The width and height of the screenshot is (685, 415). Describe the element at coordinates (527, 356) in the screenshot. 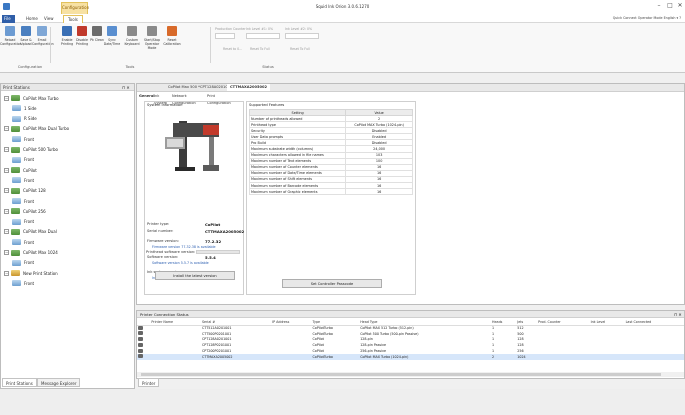

I see `connection-cell: 1024` at that location.